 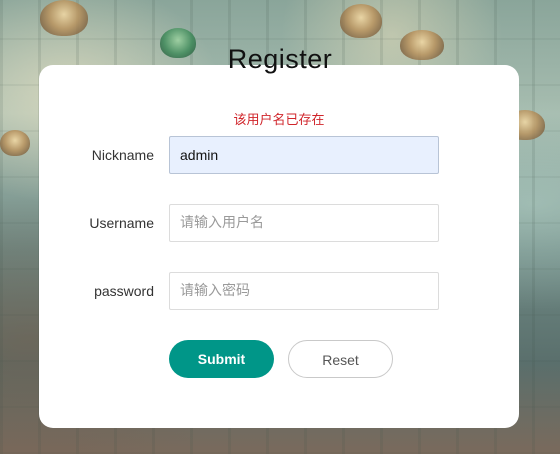 What do you see at coordinates (122, 155) in the screenshot?
I see `nickname-label: Nickname` at bounding box center [122, 155].